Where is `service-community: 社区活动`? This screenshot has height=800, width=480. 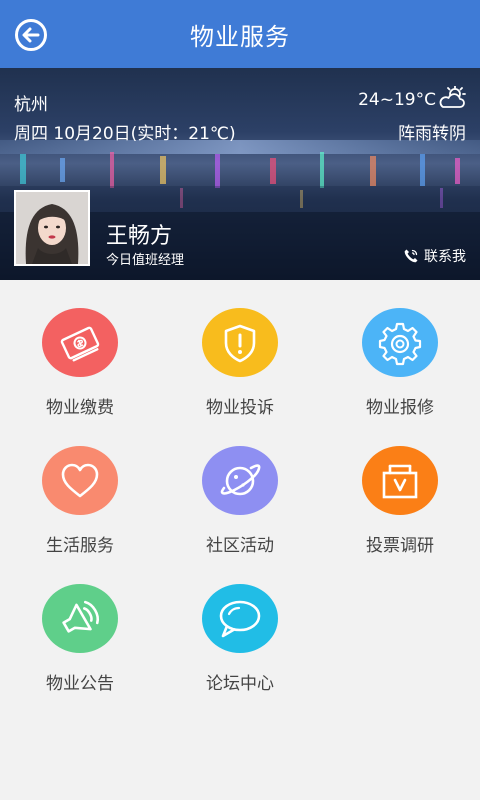 service-community: 社区活动 is located at coordinates (240, 487).